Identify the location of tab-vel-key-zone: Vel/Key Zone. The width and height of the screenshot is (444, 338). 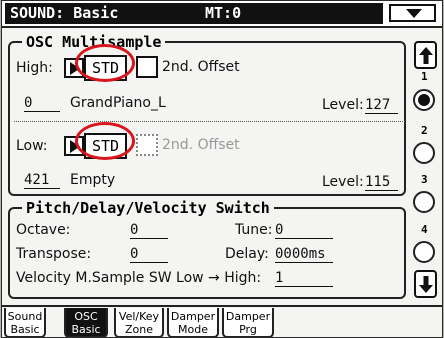
(139, 322).